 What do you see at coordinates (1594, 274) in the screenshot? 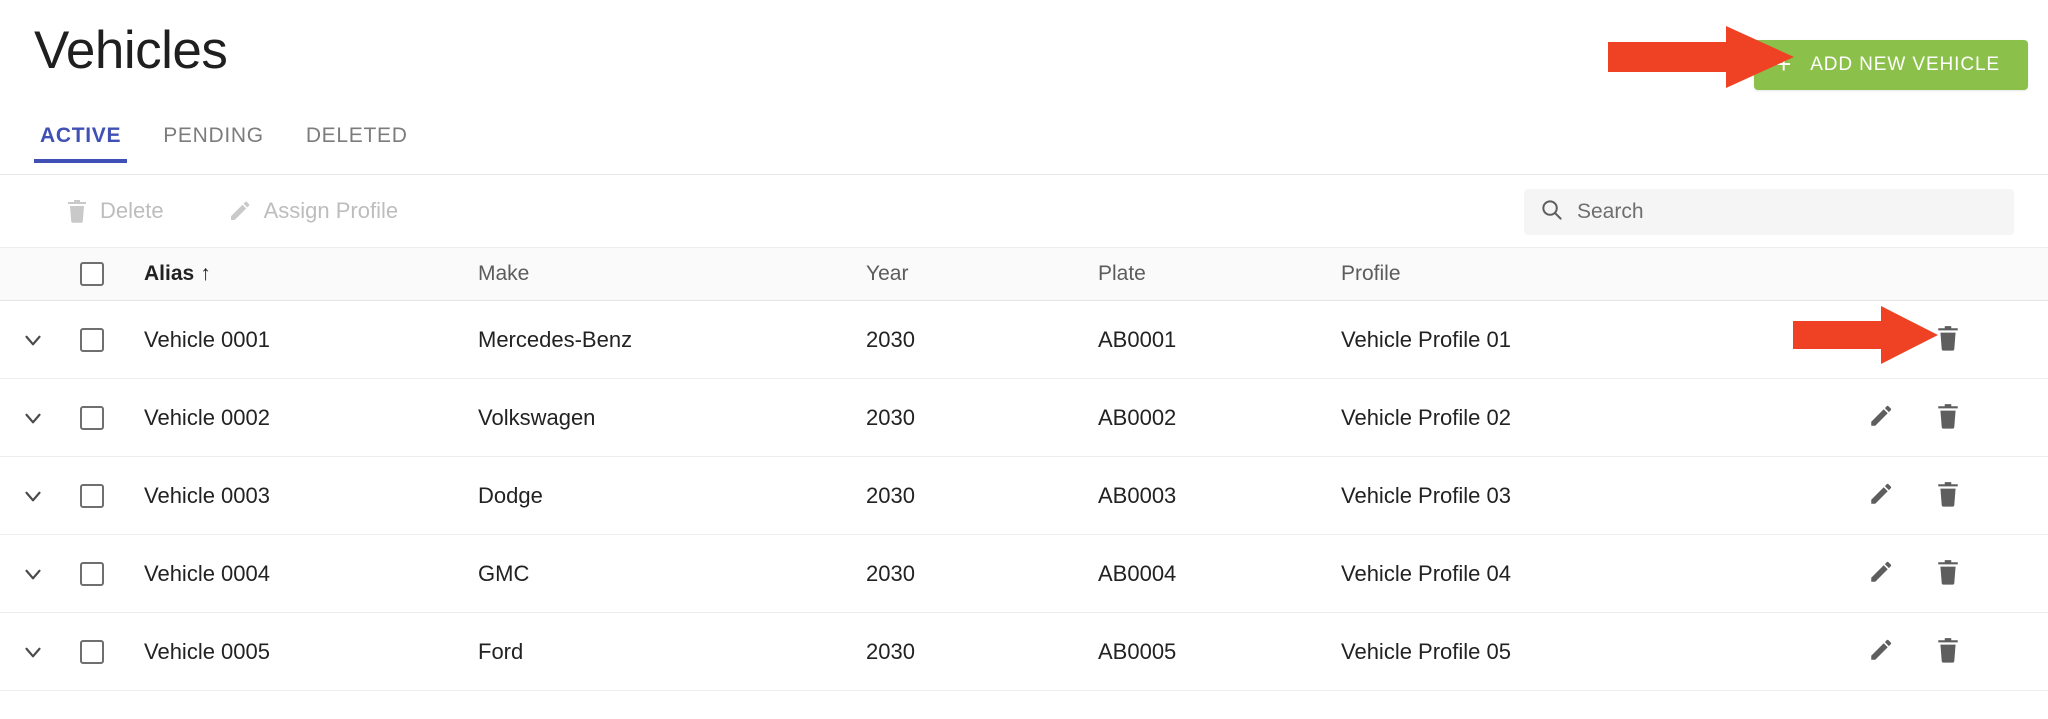
I see `column-header-profile: Profile` at bounding box center [1594, 274].